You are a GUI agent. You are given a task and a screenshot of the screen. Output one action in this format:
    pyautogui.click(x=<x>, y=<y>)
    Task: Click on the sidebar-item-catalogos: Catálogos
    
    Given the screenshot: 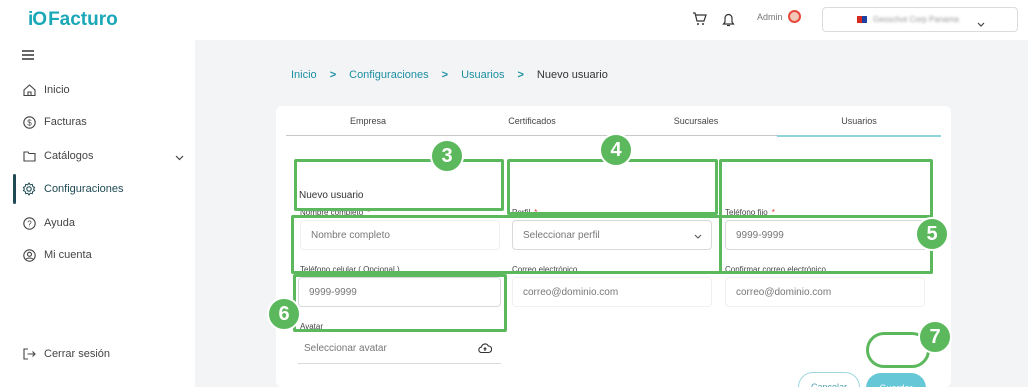 What is the action you would take?
    pyautogui.click(x=103, y=156)
    